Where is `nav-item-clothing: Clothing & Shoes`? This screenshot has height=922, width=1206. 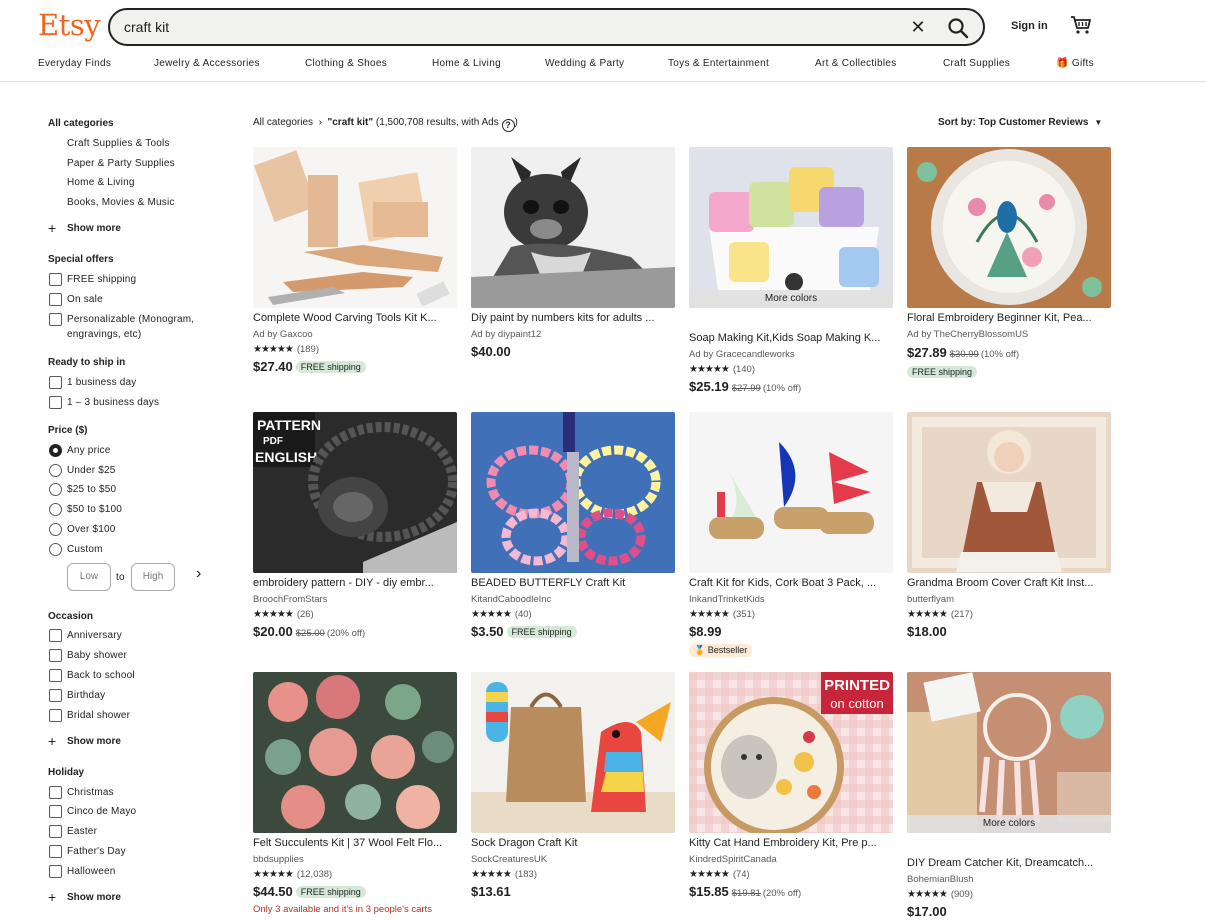
nav-item-clothing: Clothing & Shoes is located at coordinates (346, 63).